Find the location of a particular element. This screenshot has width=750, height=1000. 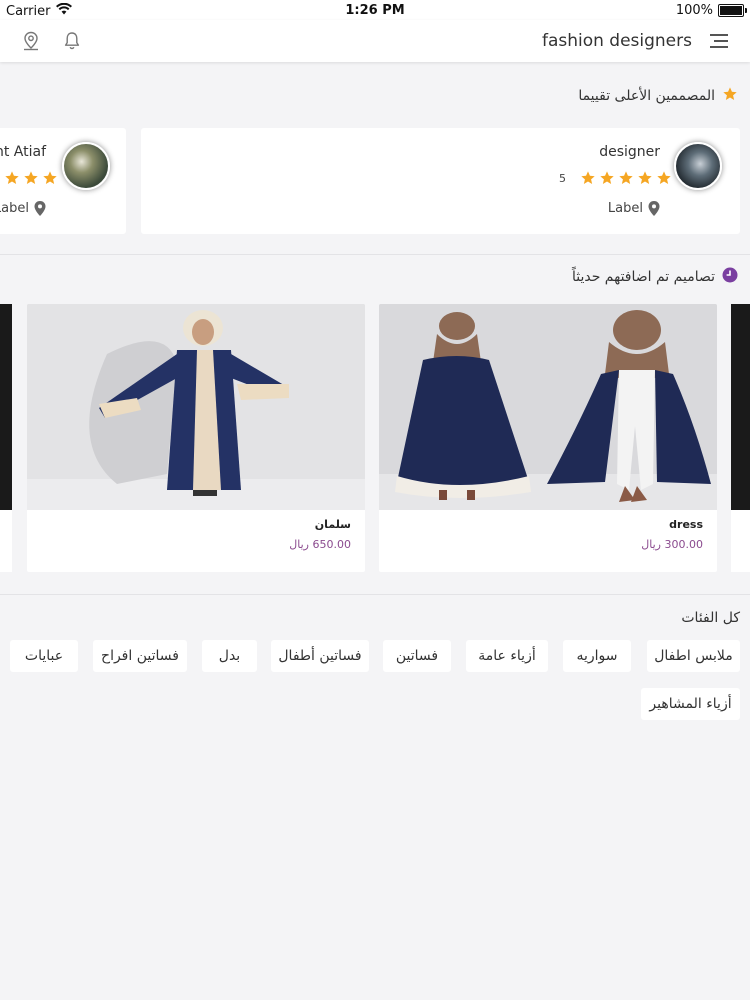

category-chip: سواريه is located at coordinates (597, 656).